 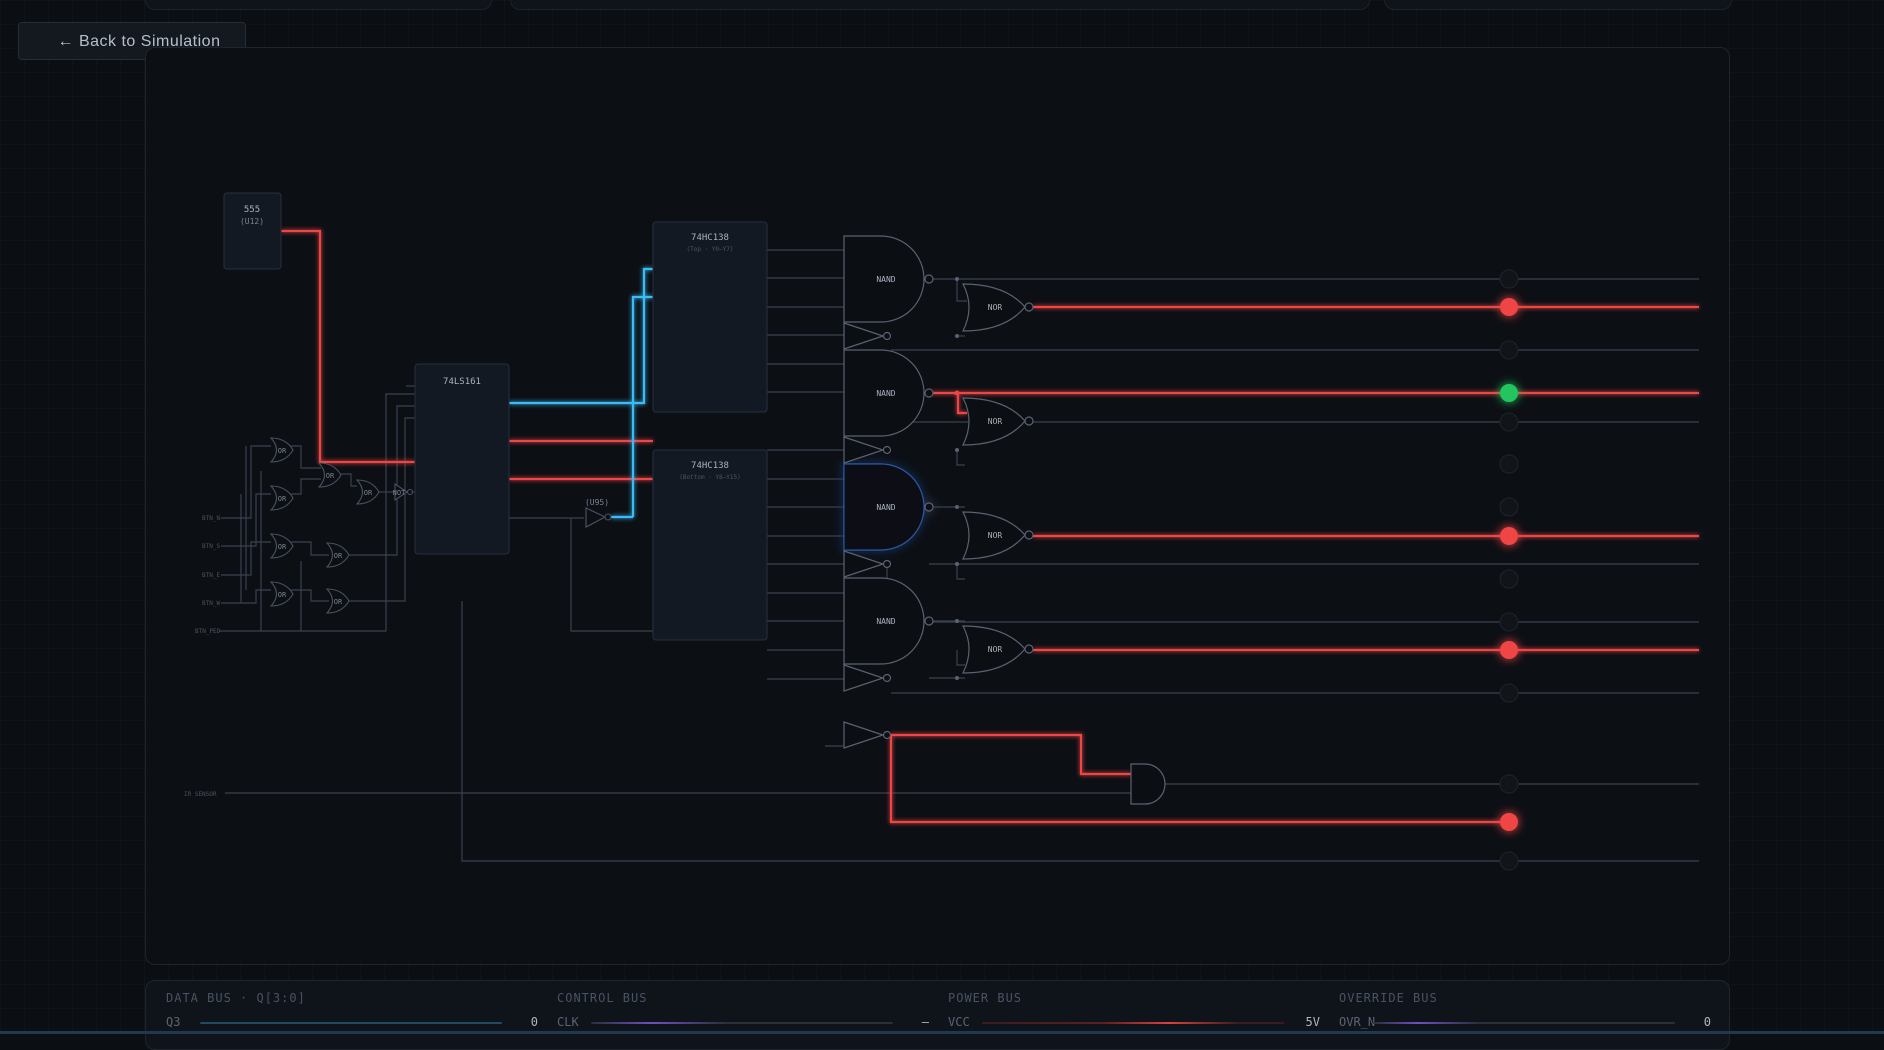 I want to click on override-bus: OVERRIDE BUS OVR_N 0, so click(x=1525, y=1011).